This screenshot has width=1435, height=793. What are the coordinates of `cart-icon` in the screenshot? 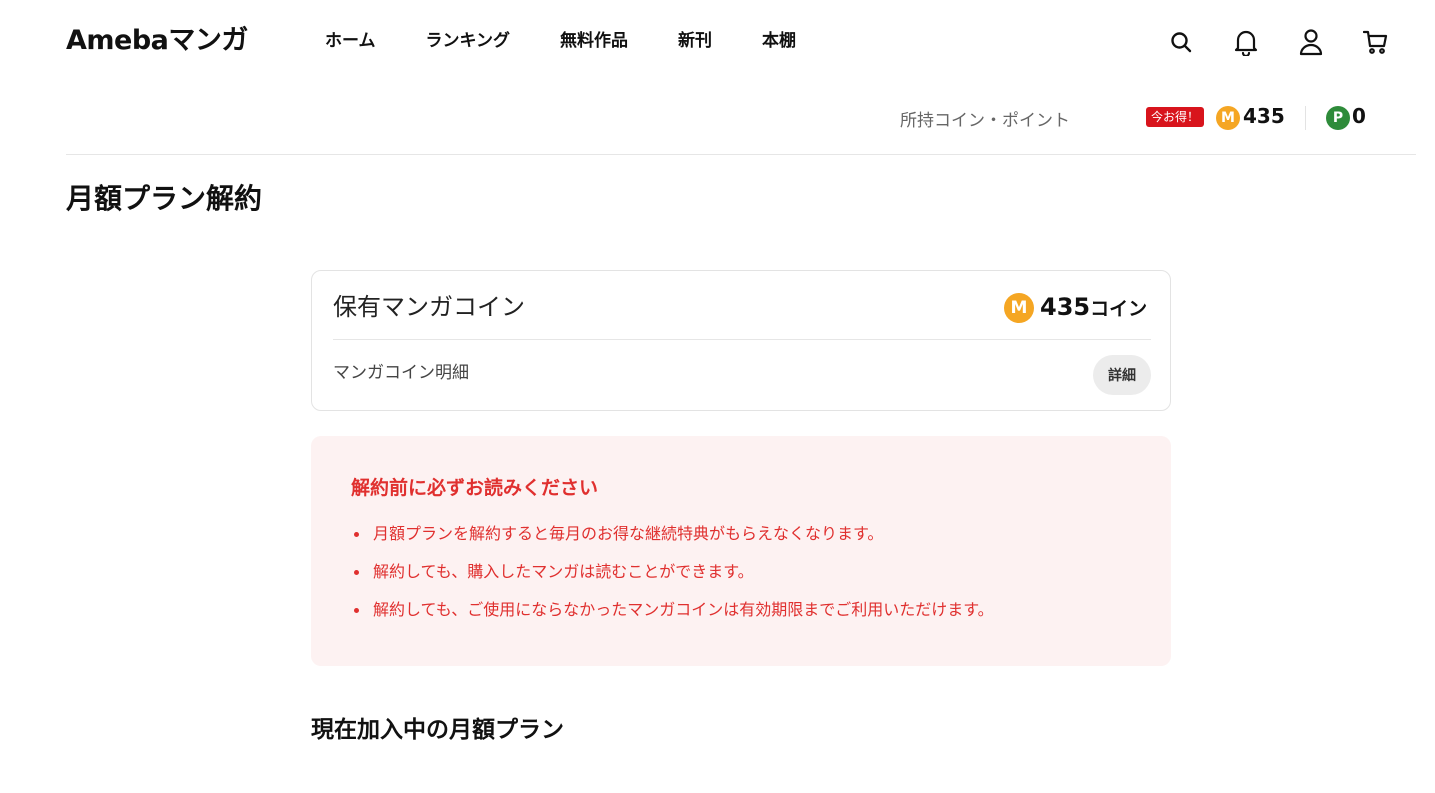 It's located at (1376, 42).